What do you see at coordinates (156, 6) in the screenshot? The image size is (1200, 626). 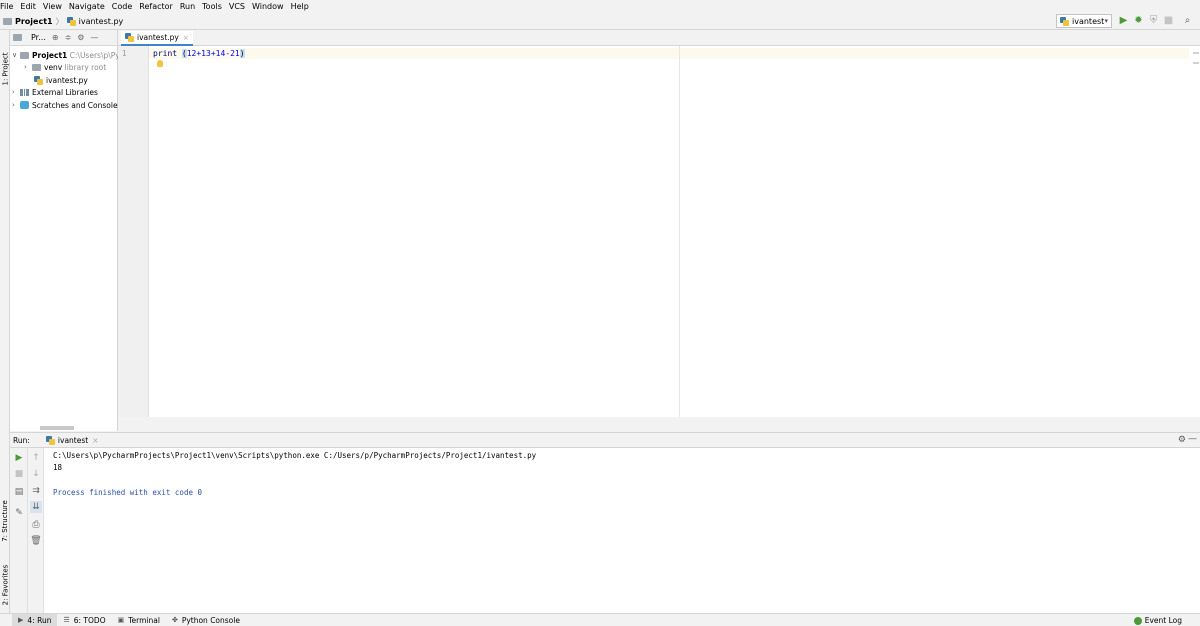 I see `menu-refactor: Refactor` at bounding box center [156, 6].